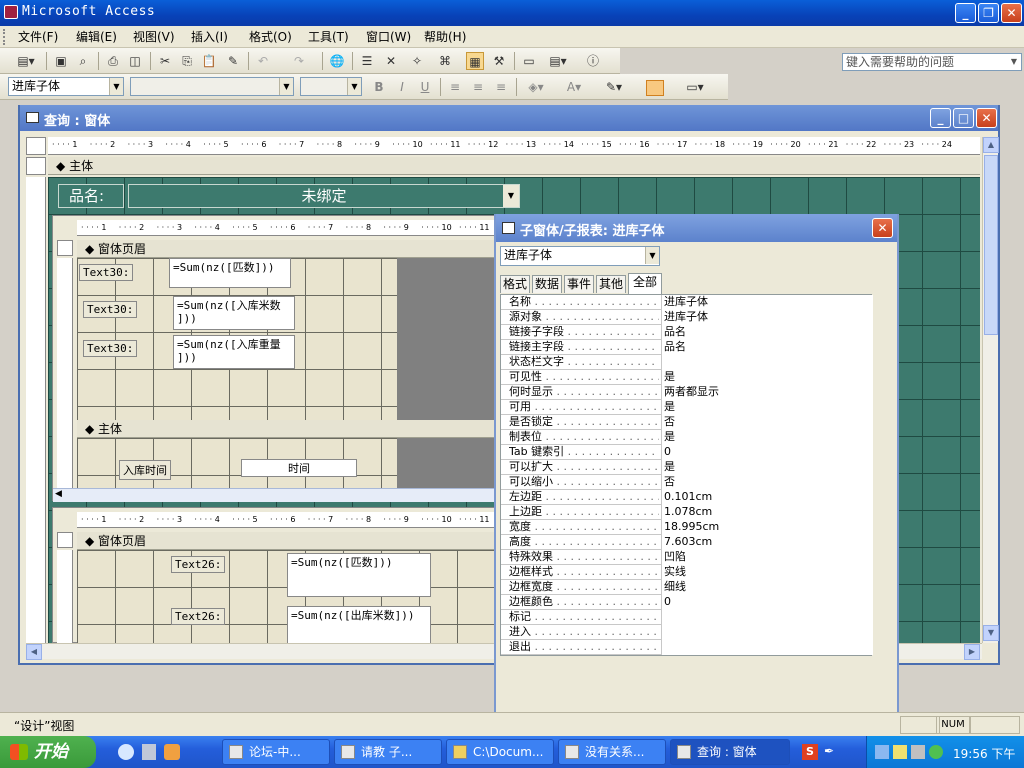  Describe the element at coordinates (963, 118) in the screenshot. I see `form-maximize-button: □` at that location.